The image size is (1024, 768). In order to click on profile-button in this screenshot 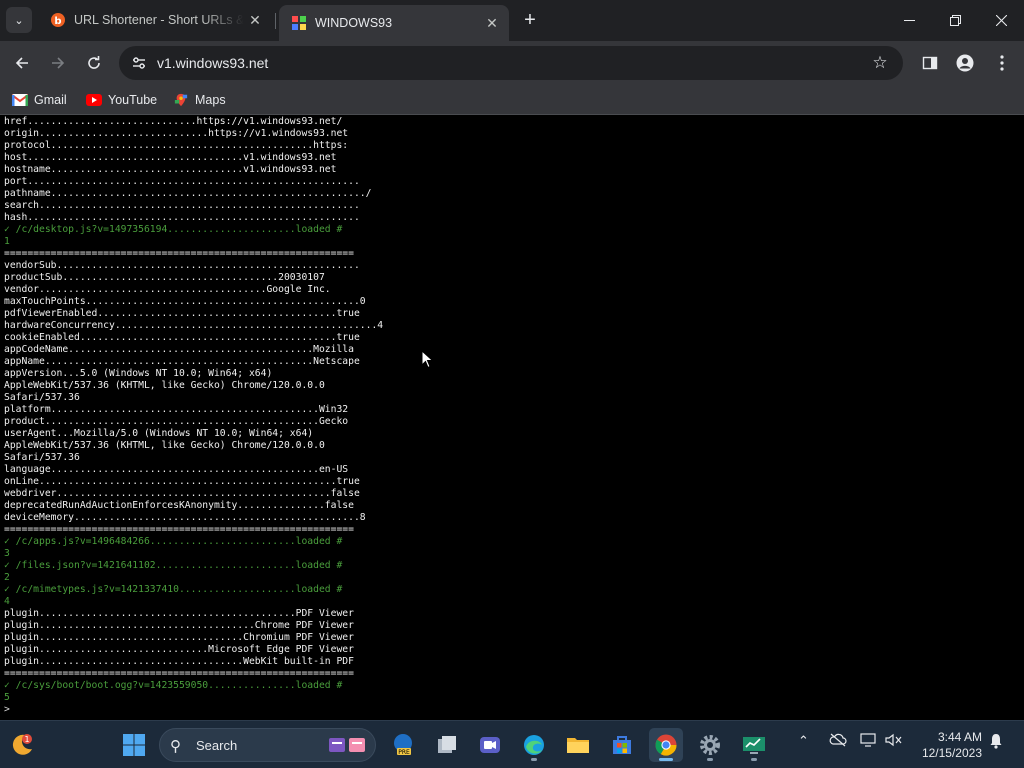, I will do `click(965, 63)`.